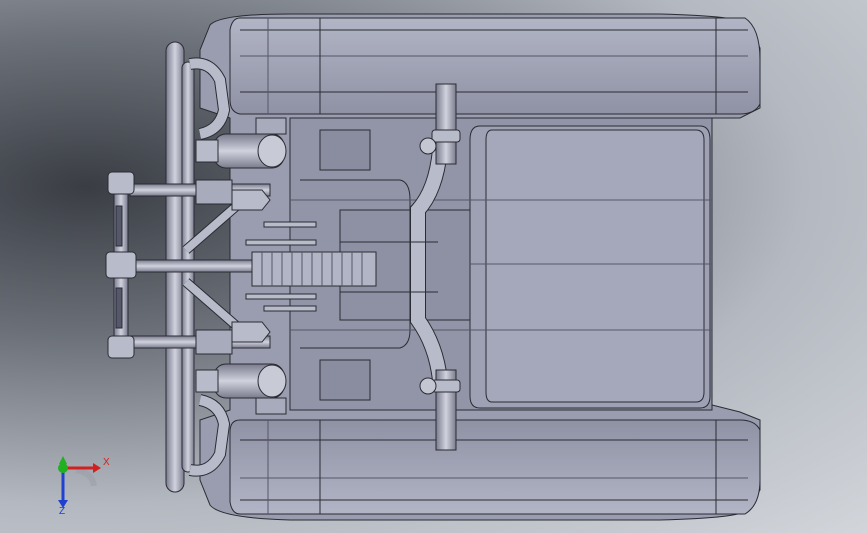 The height and width of the screenshot is (533, 867). What do you see at coordinates (314, 269) in the screenshot?
I see `spring-rack` at bounding box center [314, 269].